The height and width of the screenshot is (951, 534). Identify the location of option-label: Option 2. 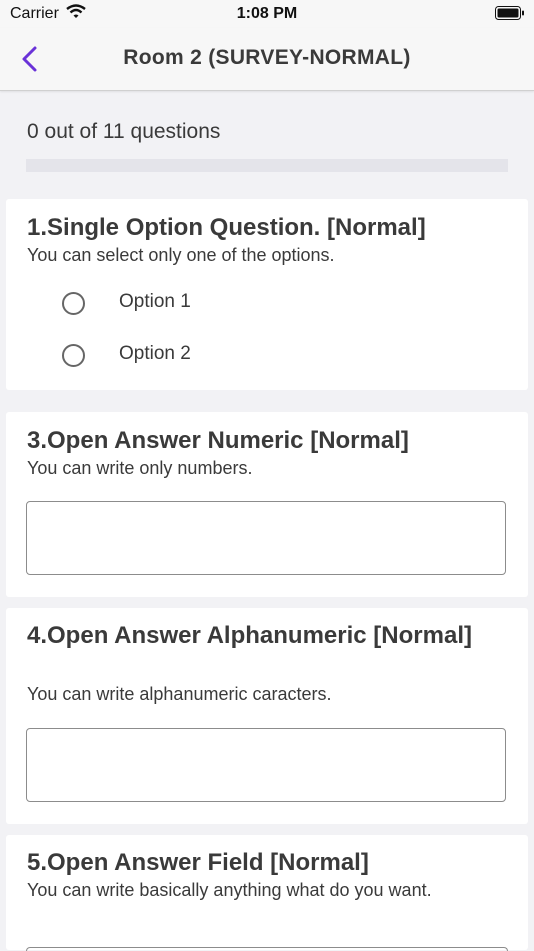
(155, 353).